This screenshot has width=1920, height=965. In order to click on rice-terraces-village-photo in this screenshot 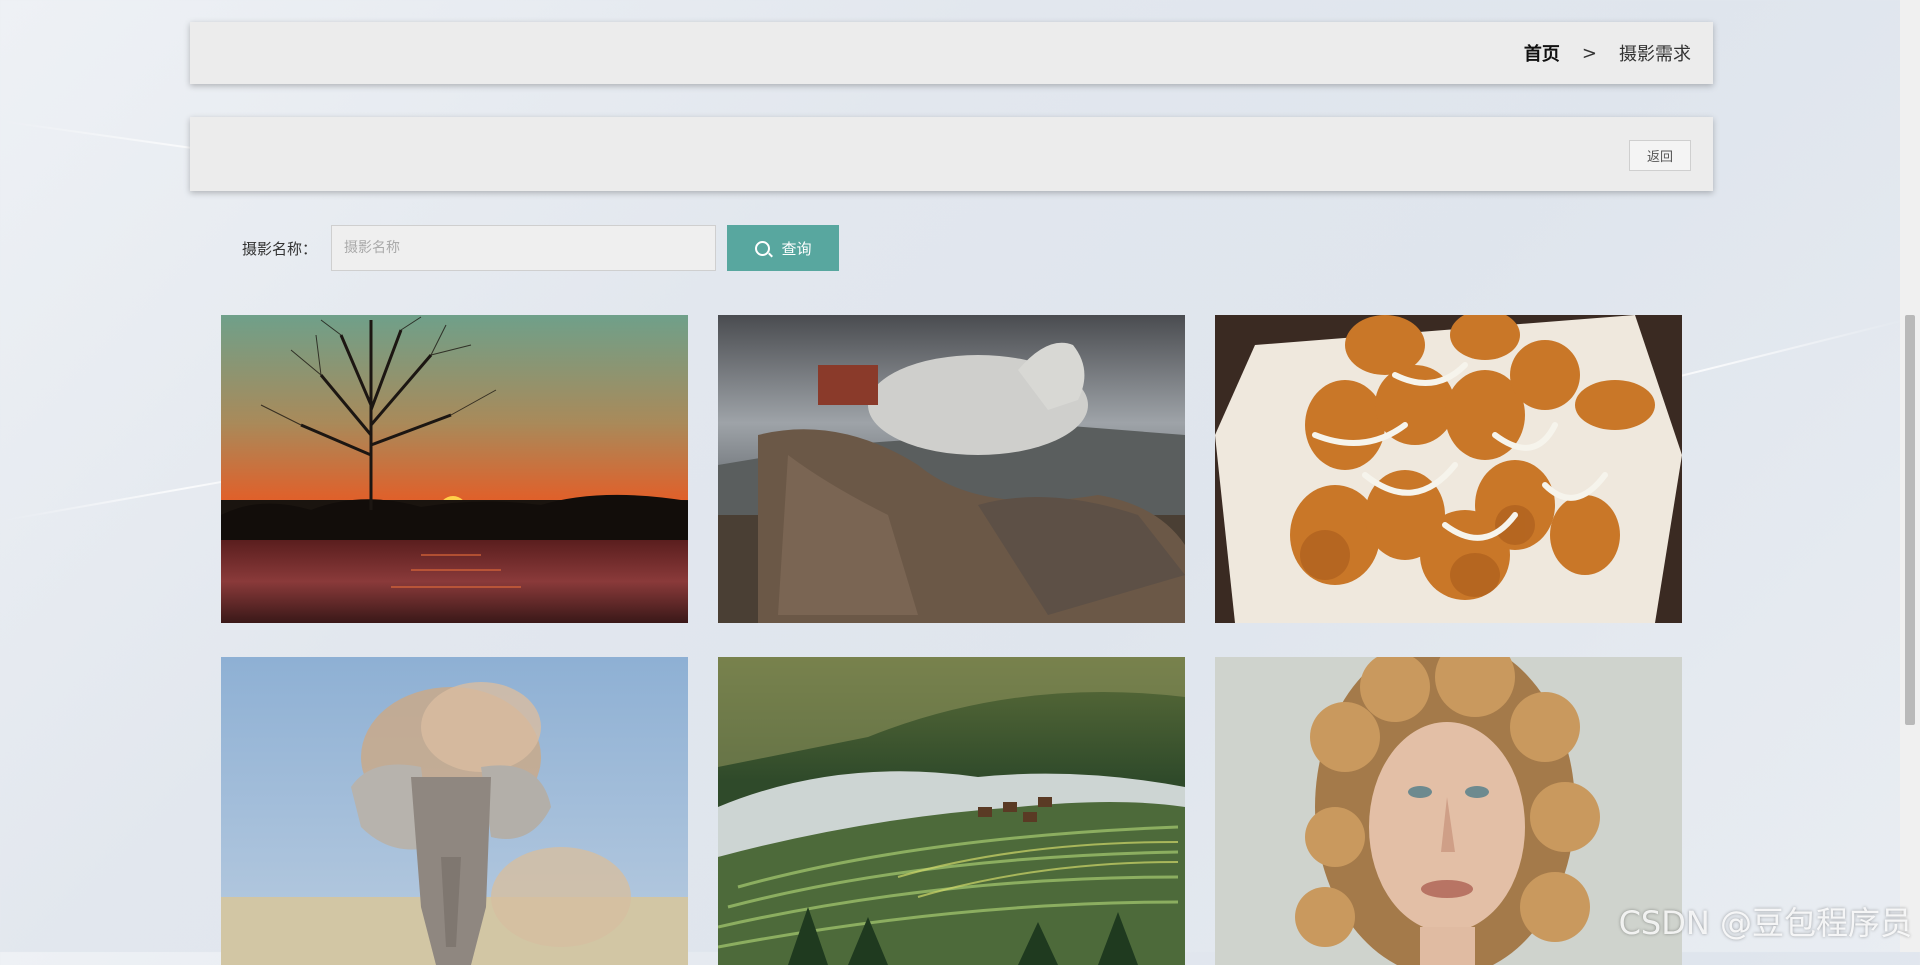, I will do `click(951, 811)`.